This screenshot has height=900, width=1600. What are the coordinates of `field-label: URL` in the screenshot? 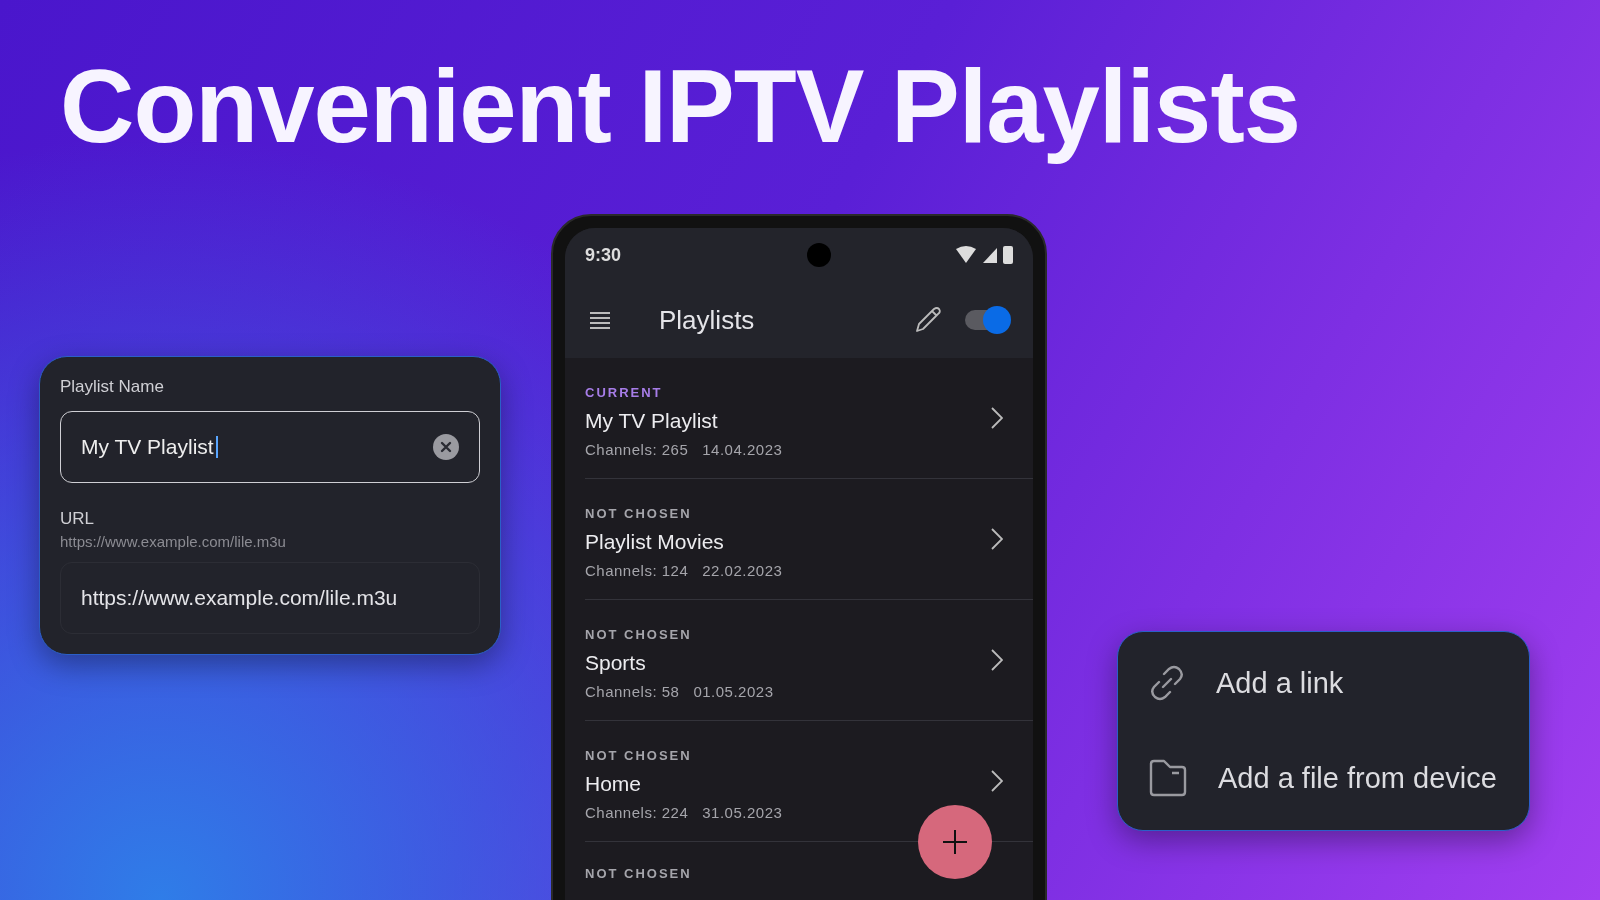 It's located at (77, 519).